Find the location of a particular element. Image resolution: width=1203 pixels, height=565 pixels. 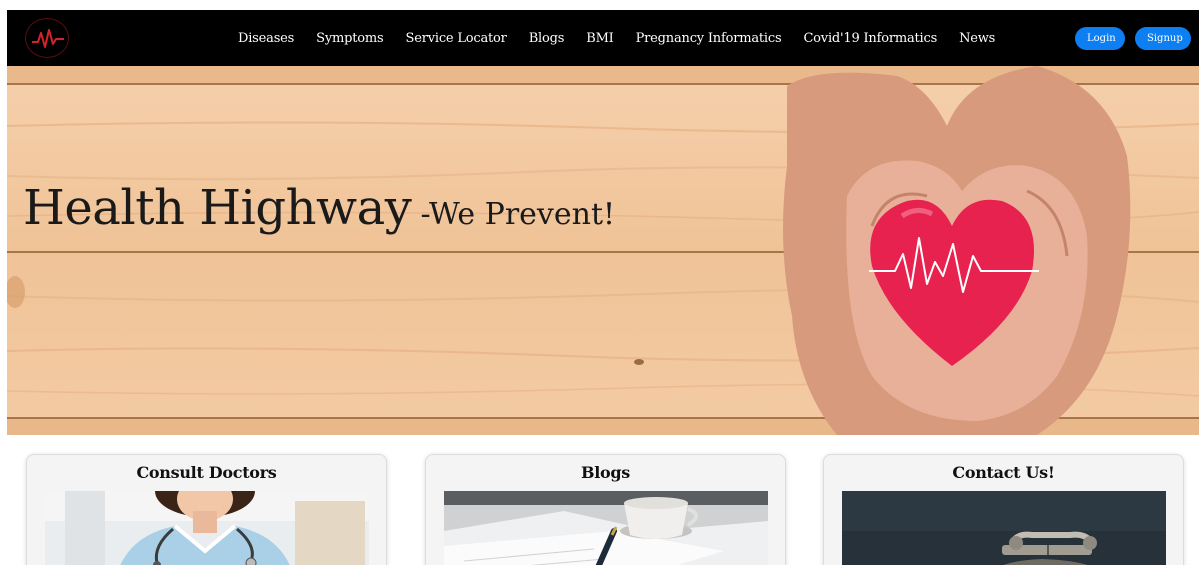

telephone-photo is located at coordinates (1004, 528).